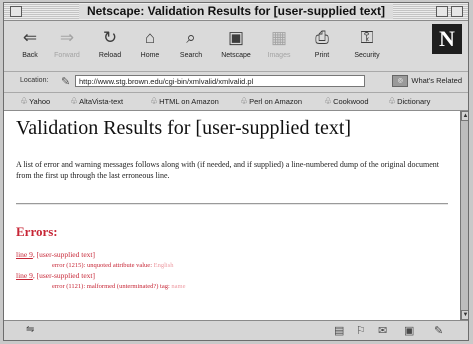  I want to click on search-button: ⌕ Search, so click(191, 42).